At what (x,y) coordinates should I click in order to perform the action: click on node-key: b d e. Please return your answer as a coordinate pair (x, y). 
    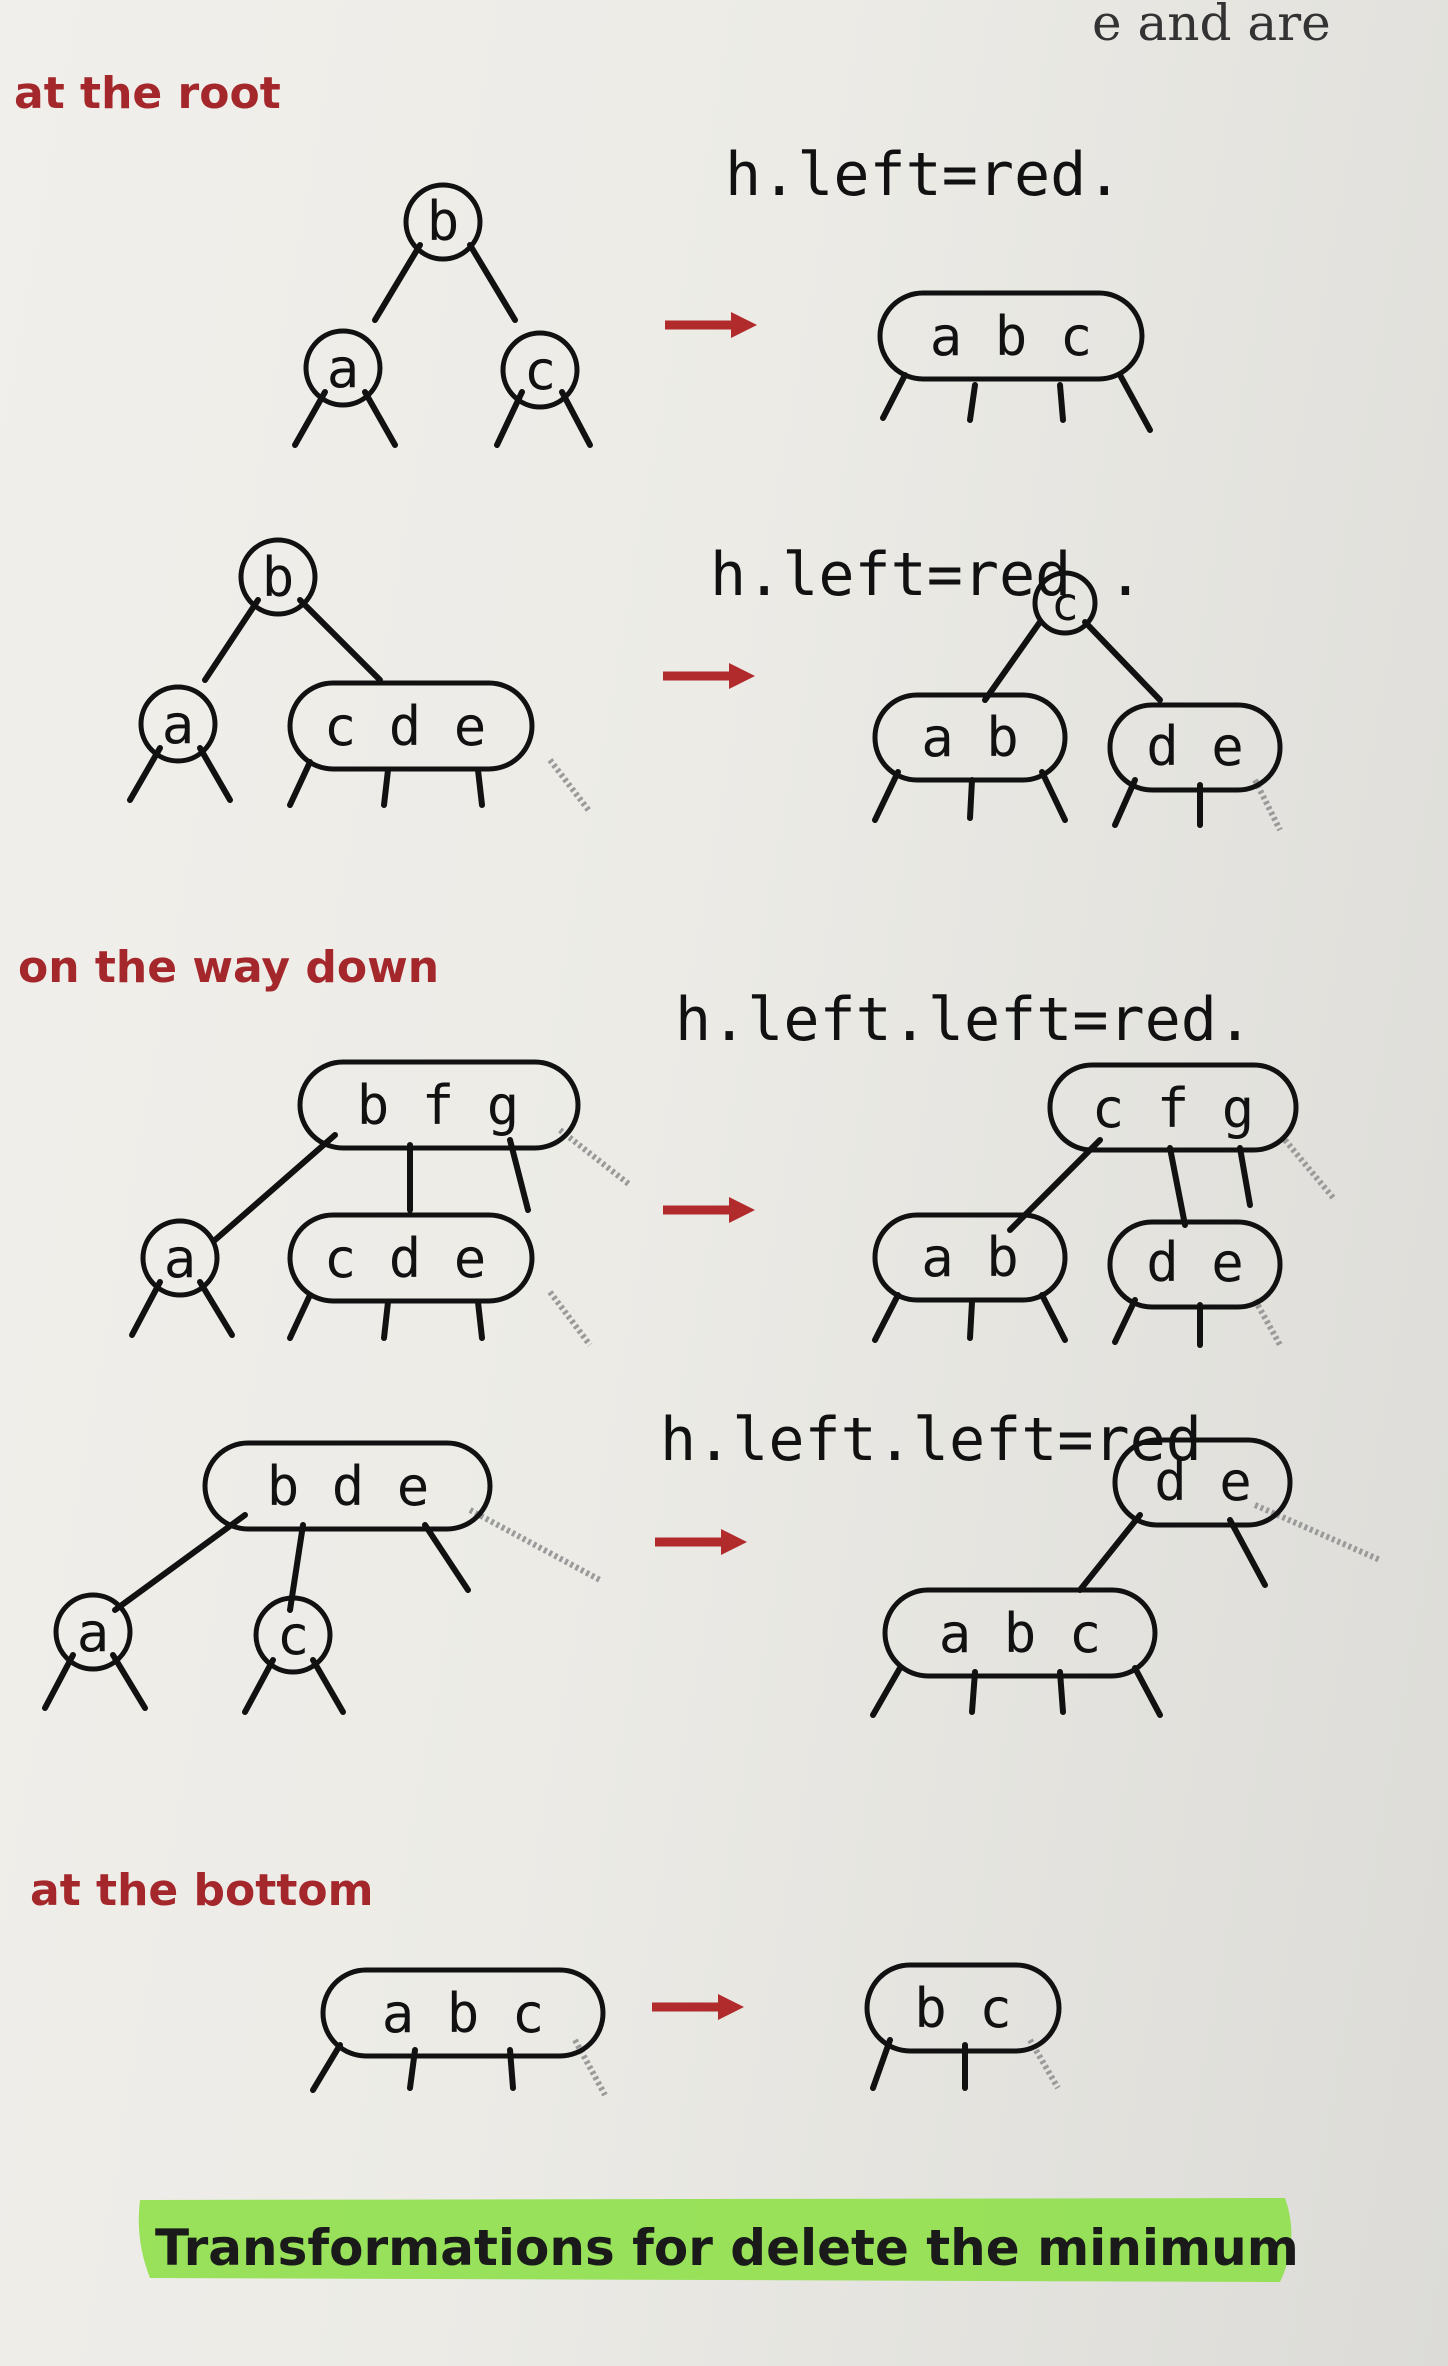
    Looking at the image, I should click on (348, 1486).